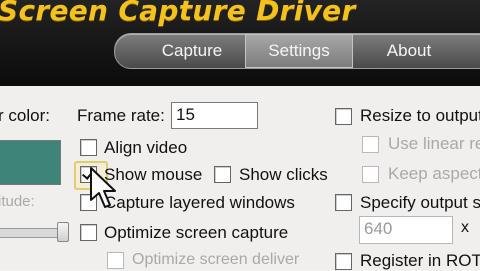  I want to click on times-symbol: x, so click(465, 227).